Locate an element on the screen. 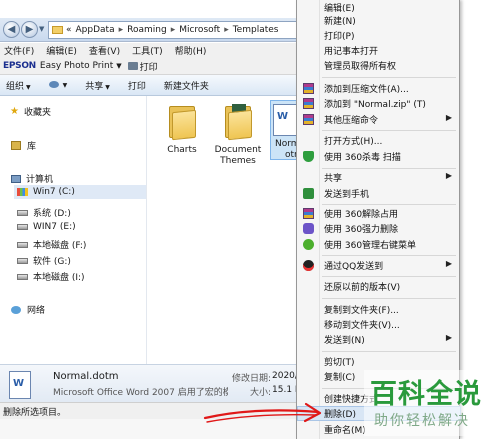  breadcrumb-microsoft: Microsoft is located at coordinates (199, 30).